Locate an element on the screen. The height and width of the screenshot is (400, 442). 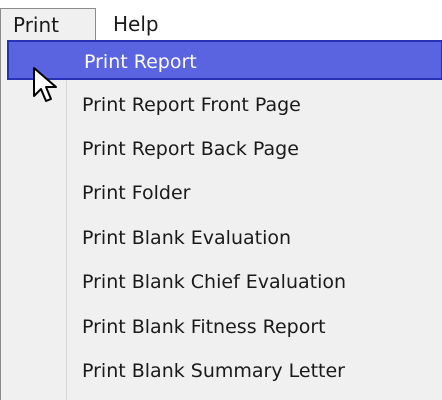
menu-icon-strip is located at coordinates (35, 220).